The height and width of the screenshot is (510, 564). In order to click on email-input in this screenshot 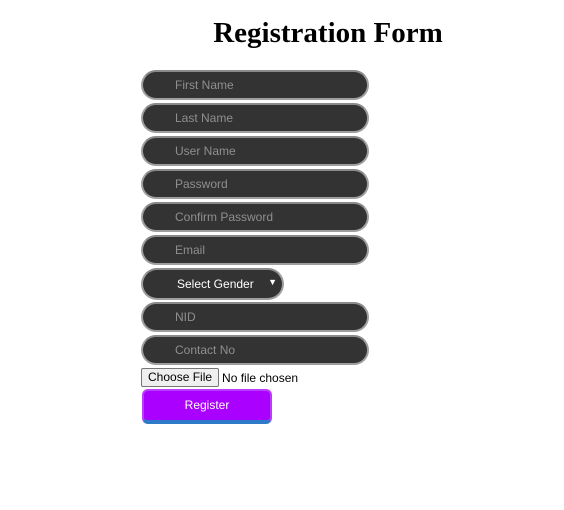, I will do `click(255, 250)`.